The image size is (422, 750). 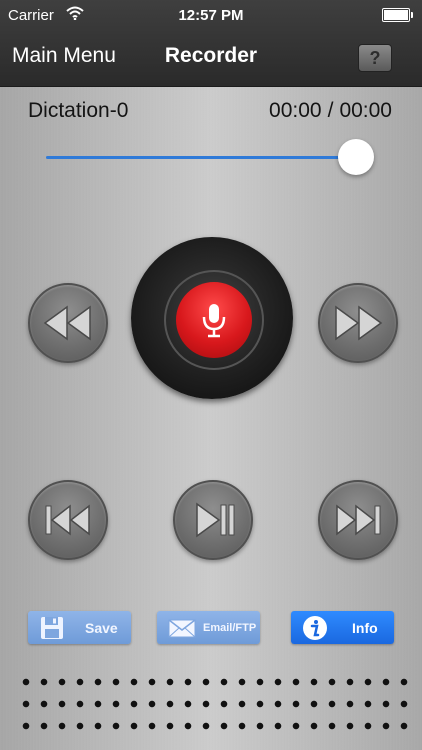 What do you see at coordinates (230, 628) in the screenshot?
I see `email-ftp-label: Email/FTP` at bounding box center [230, 628].